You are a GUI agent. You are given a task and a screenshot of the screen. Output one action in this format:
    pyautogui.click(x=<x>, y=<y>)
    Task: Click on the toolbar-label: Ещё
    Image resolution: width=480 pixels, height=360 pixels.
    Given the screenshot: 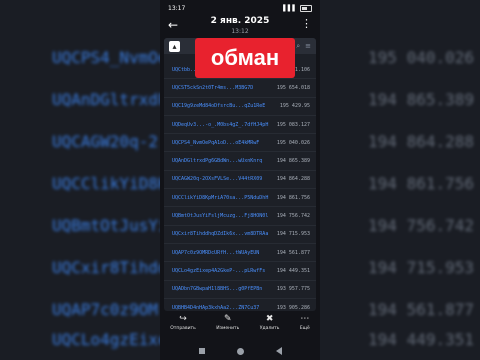 What is the action you would take?
    pyautogui.click(x=304, y=328)
    